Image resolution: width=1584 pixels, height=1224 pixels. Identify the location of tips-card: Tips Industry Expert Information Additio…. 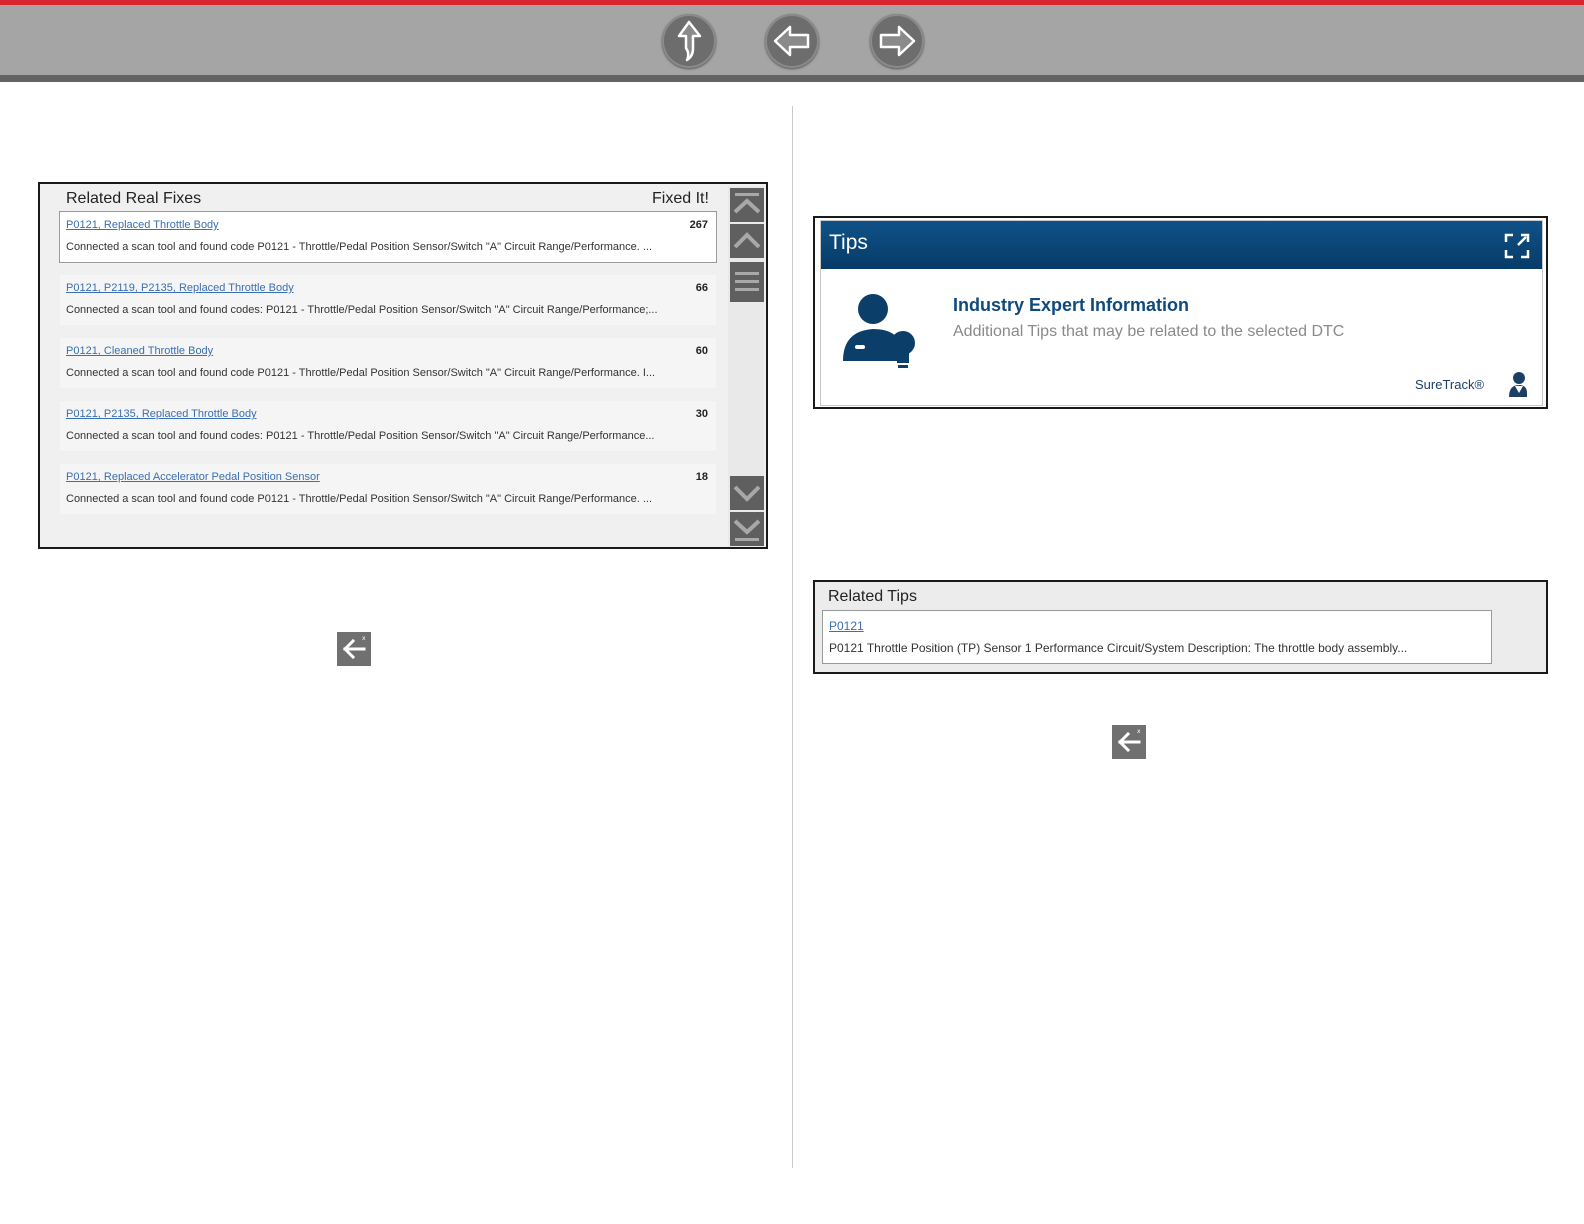
(1181, 313).